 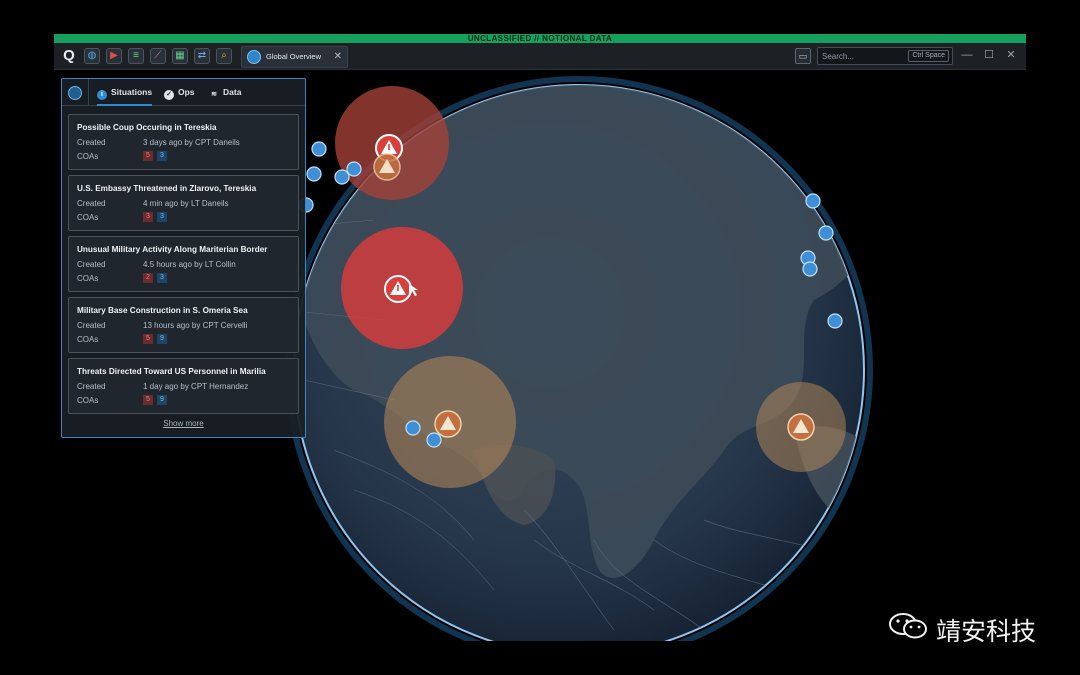 I want to click on tab-label: Global Overview, so click(x=294, y=56).